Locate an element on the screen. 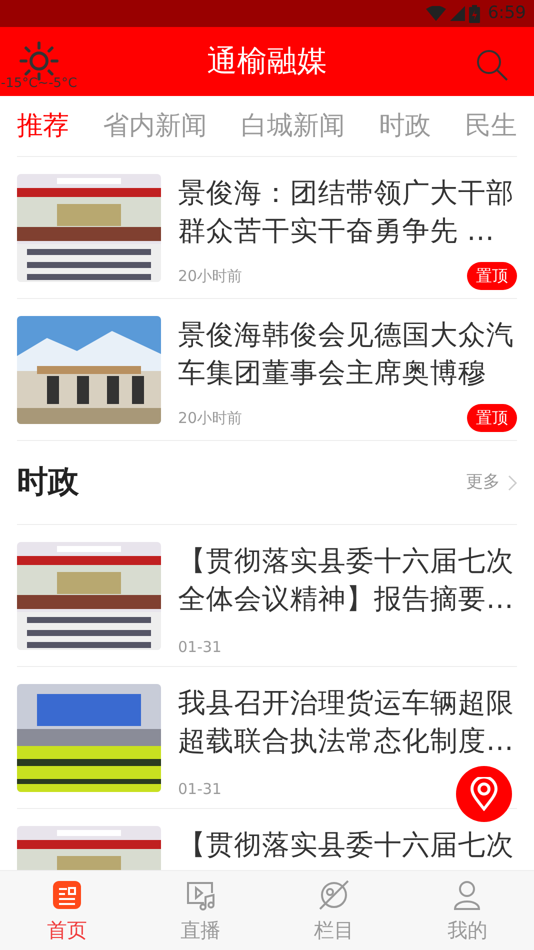 Image resolution: width=534 pixels, height=950 pixels. bottom-tab: 我的 is located at coordinates (467, 910).